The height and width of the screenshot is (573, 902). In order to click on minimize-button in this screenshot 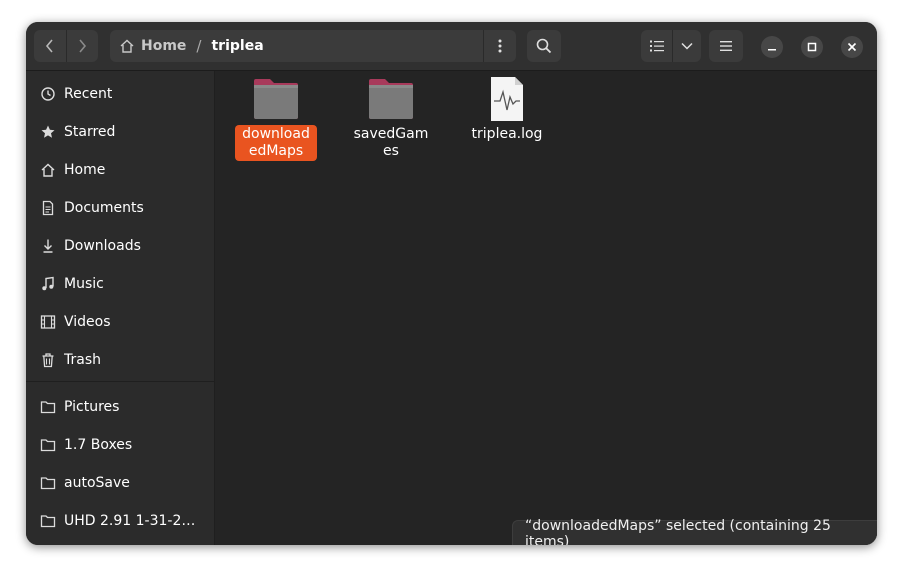, I will do `click(772, 47)`.